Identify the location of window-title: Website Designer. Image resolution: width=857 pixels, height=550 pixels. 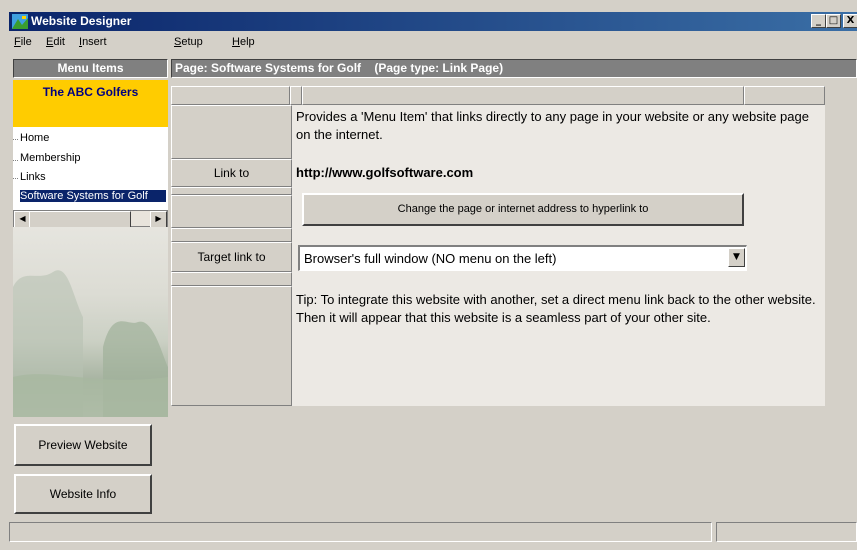
(81, 21).